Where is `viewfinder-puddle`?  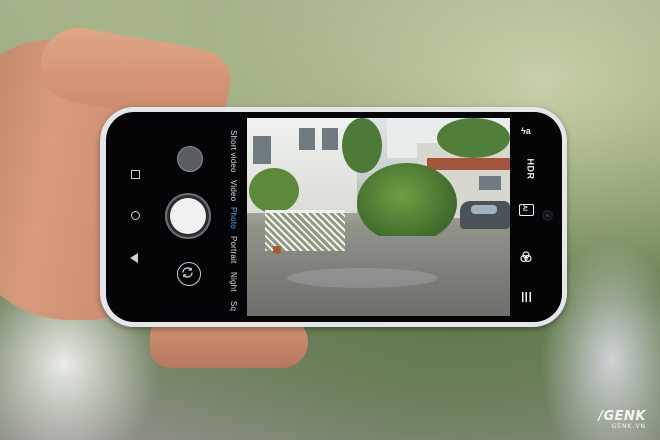 viewfinder-puddle is located at coordinates (362, 278).